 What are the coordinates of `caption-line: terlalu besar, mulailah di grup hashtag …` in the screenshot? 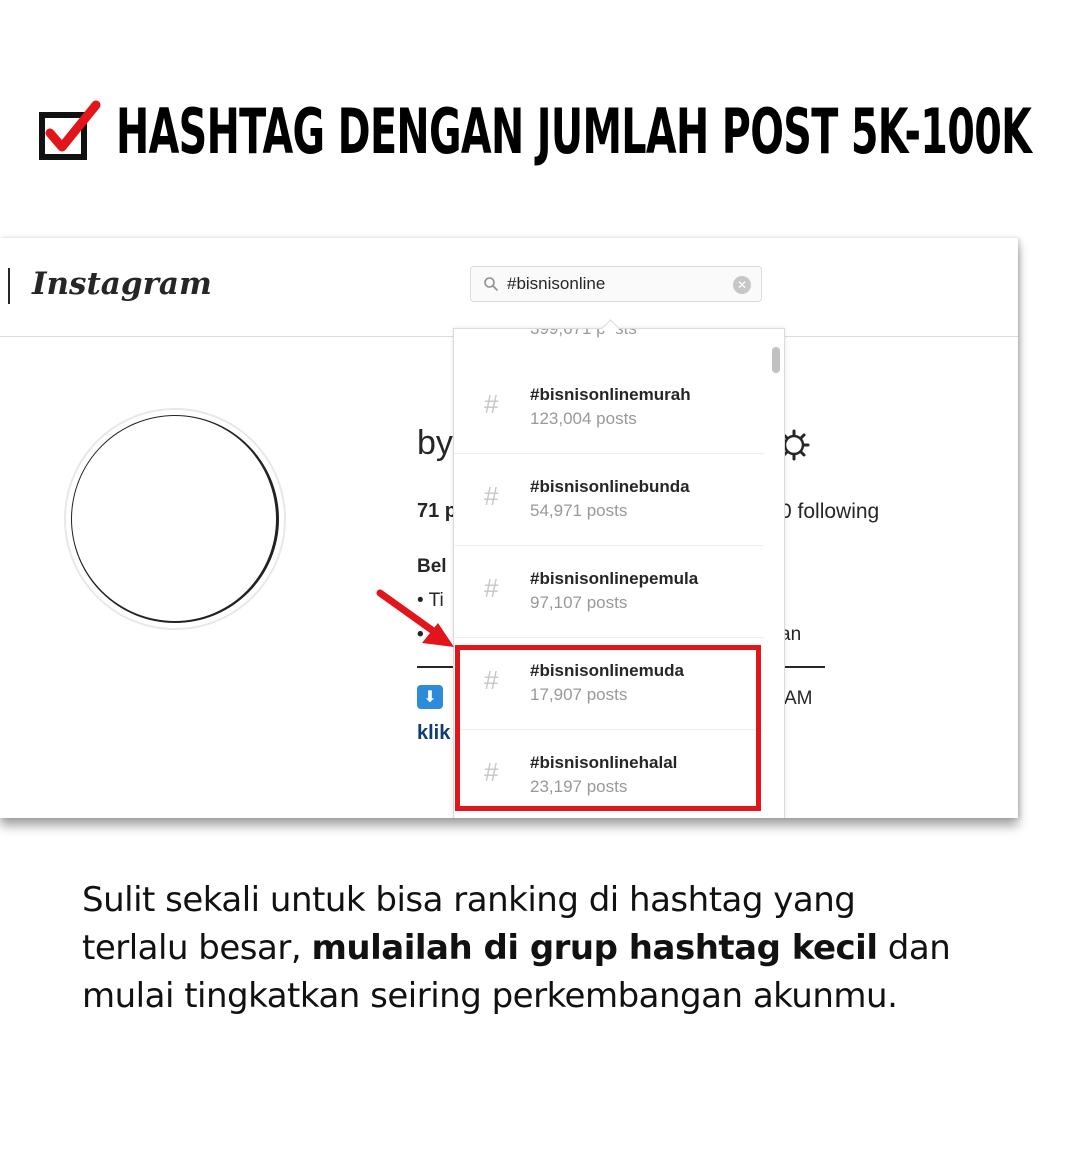 It's located at (552, 948).